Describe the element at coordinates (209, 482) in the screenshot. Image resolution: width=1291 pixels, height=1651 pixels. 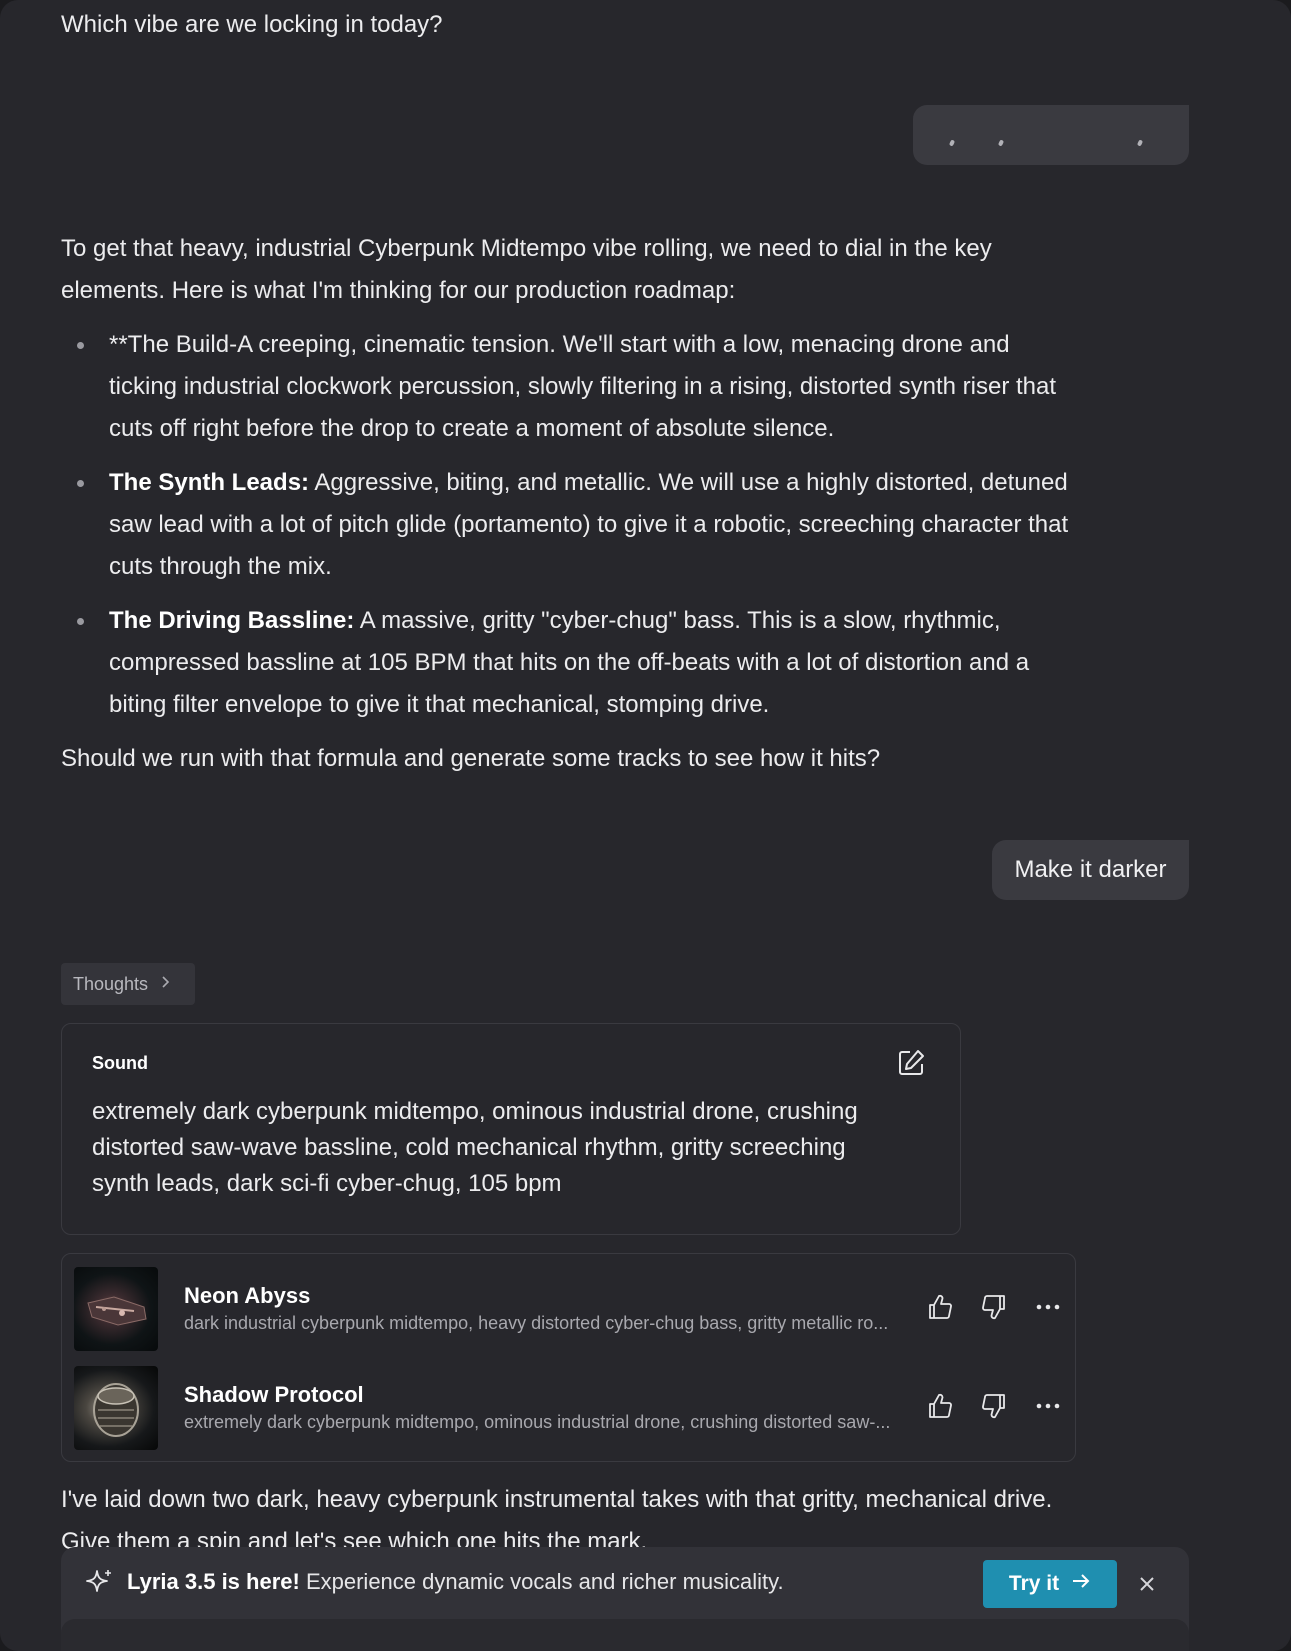
I see `roadmap-item-heading: The Synth Leads:` at that location.